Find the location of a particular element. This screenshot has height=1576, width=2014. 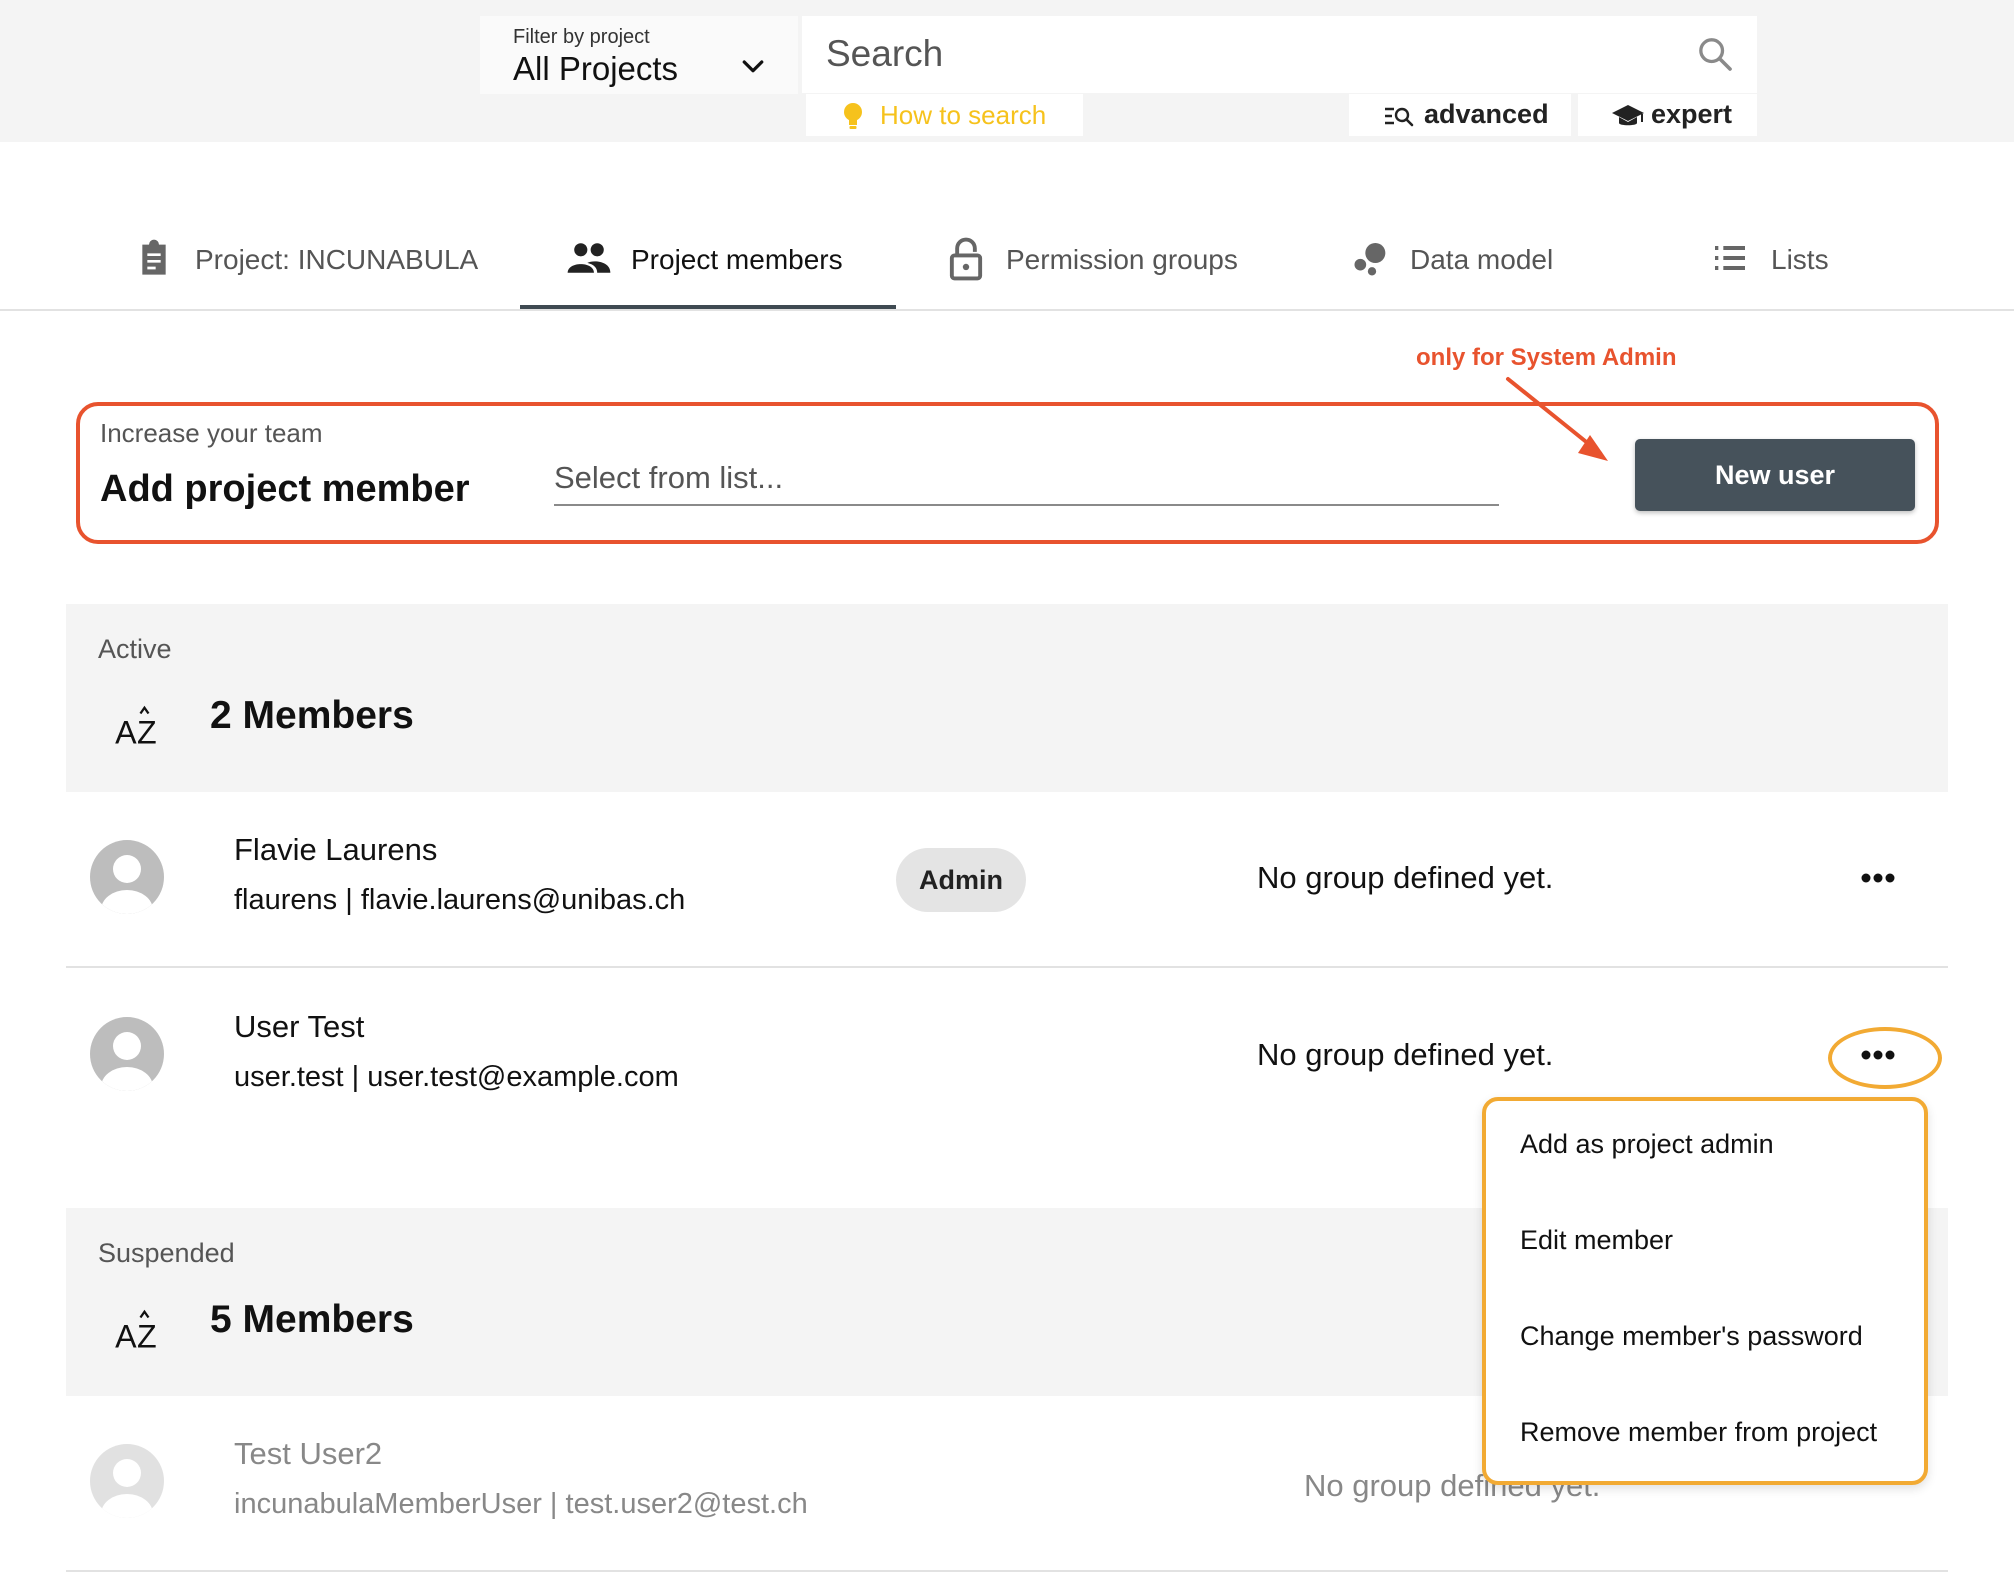

expert-label: expert is located at coordinates (1692, 114).